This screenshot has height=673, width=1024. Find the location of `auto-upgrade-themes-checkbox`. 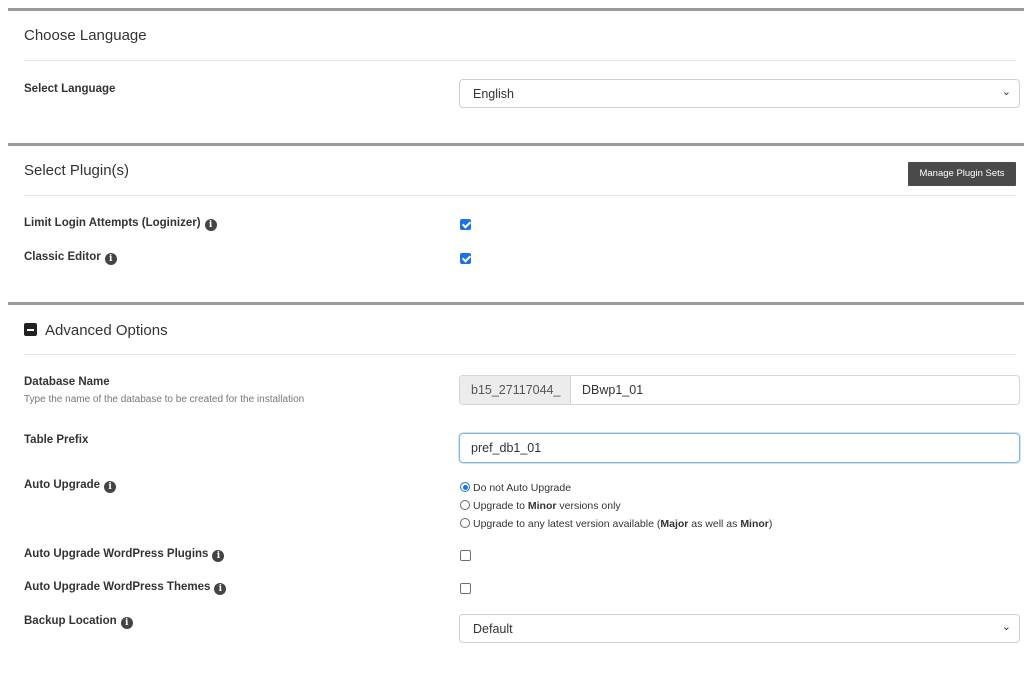

auto-upgrade-themes-checkbox is located at coordinates (465, 588).